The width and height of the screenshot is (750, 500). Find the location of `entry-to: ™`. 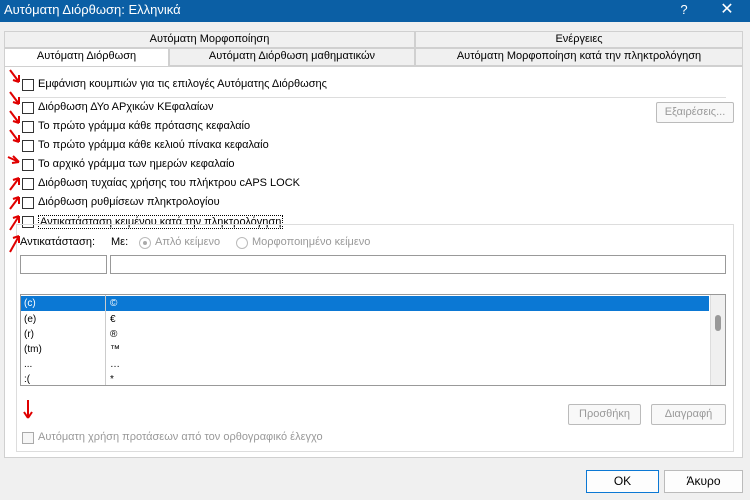

entry-to: ™ is located at coordinates (115, 349).